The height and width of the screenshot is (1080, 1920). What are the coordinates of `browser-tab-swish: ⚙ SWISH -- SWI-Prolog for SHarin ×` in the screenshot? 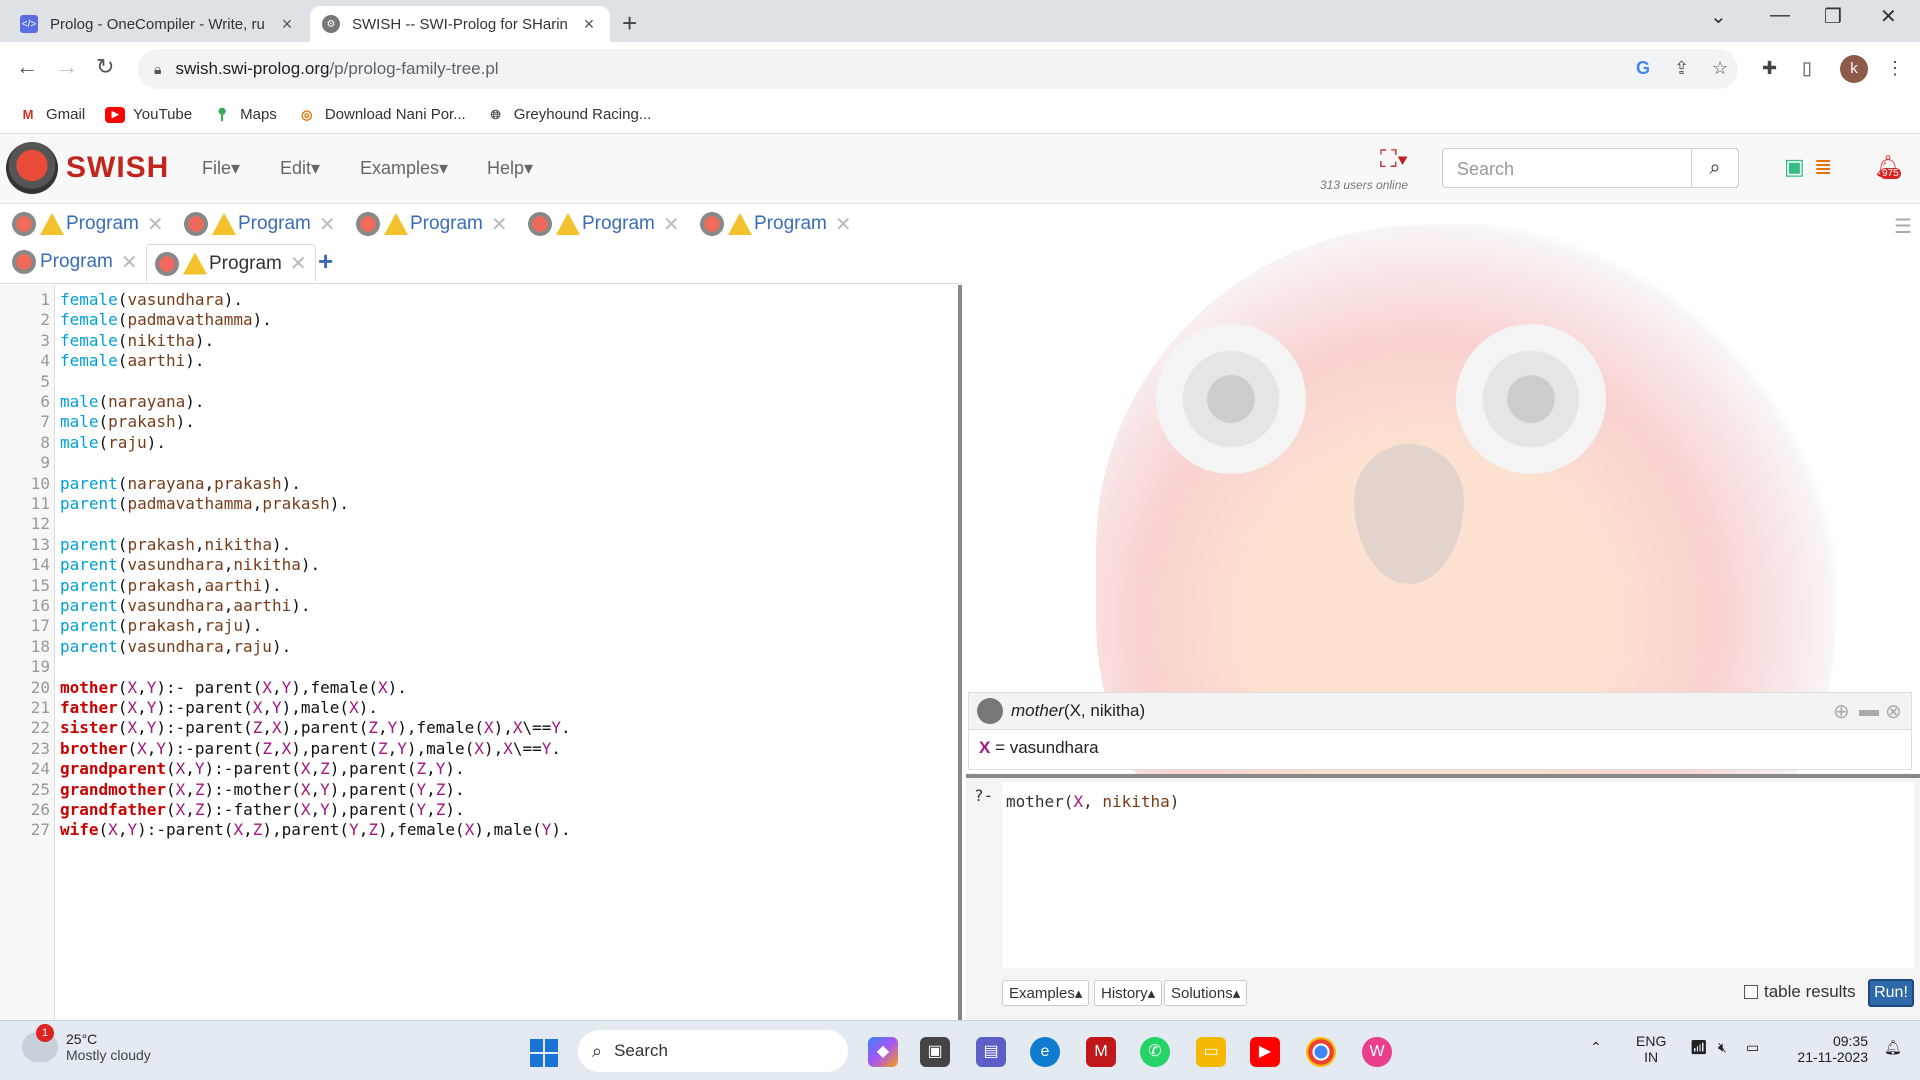 It's located at (460, 24).